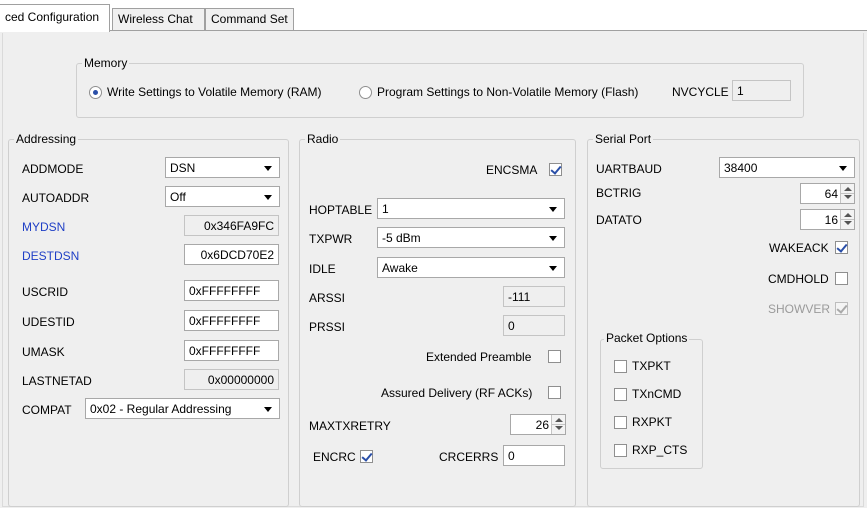 The width and height of the screenshot is (867, 508). I want to click on tab-wireless-chat: Wireless Chat, so click(158, 19).